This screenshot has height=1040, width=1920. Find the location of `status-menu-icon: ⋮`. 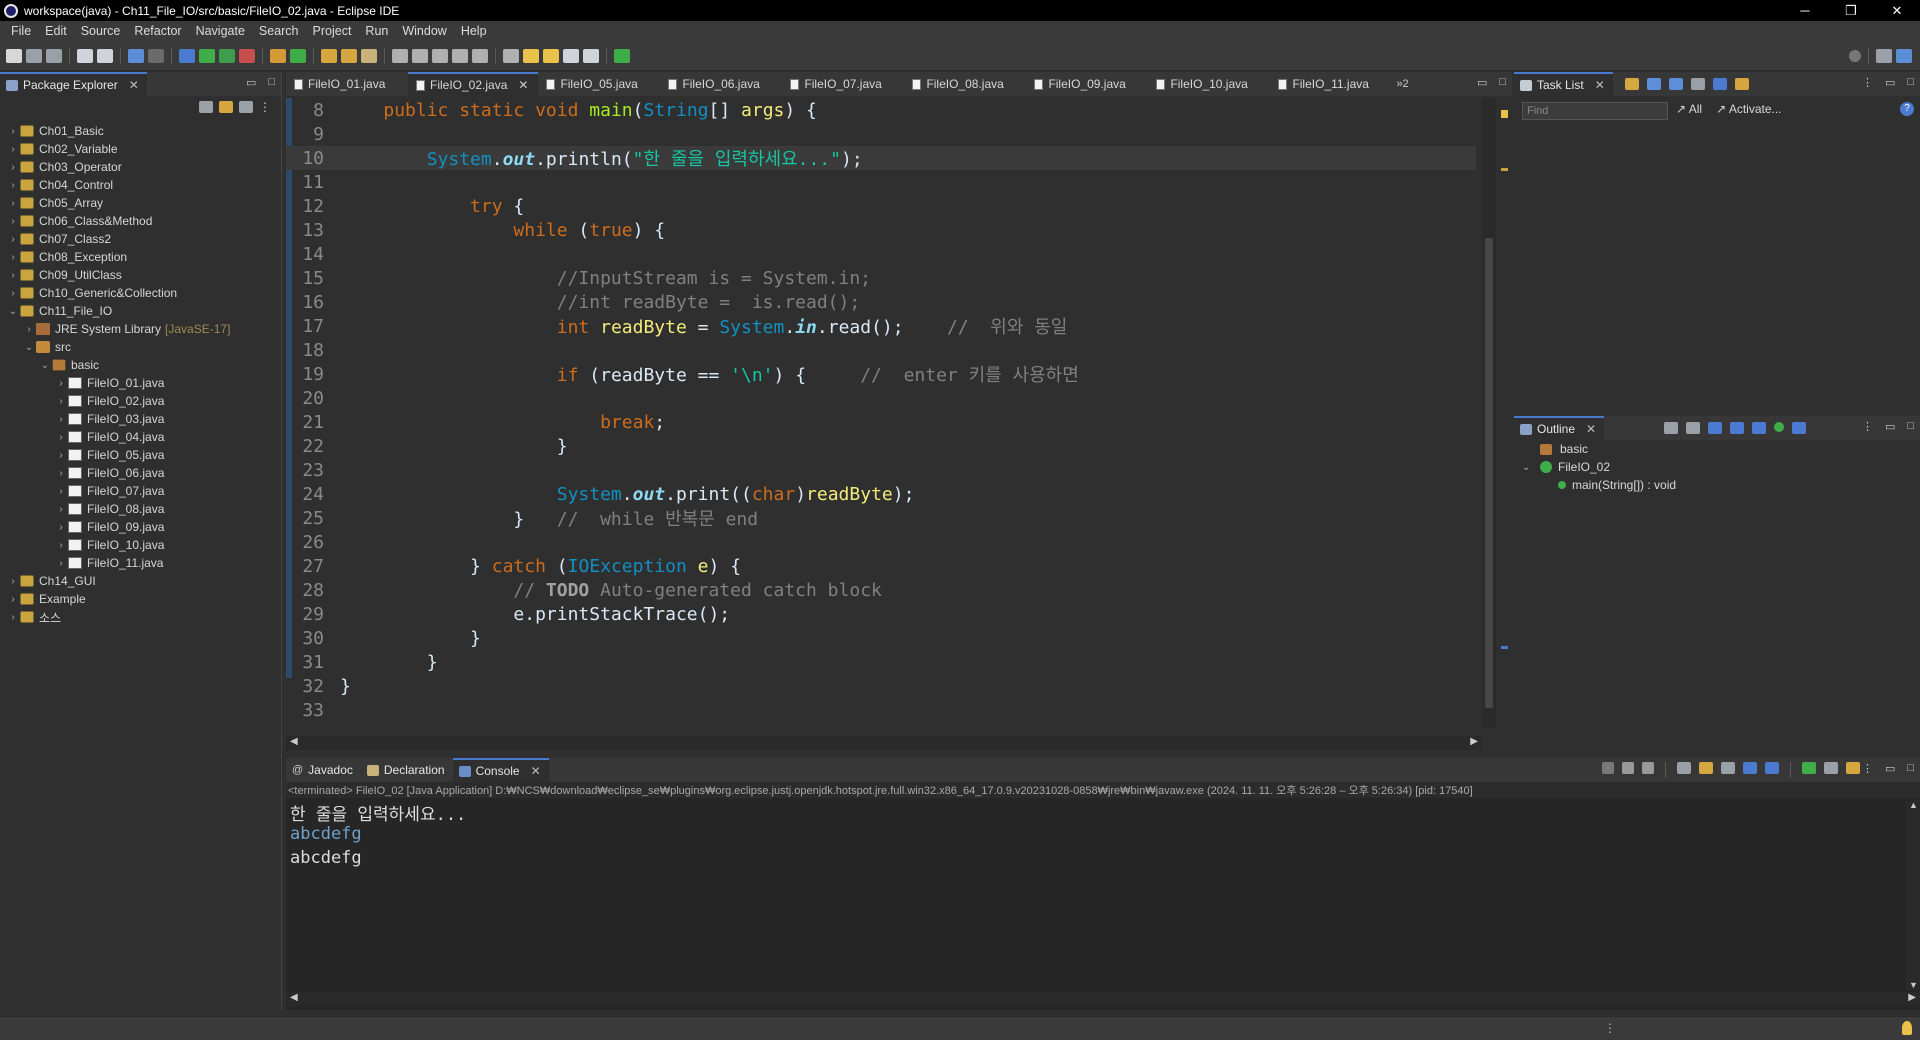

status-menu-icon: ⋮ is located at coordinates (1610, 1028).